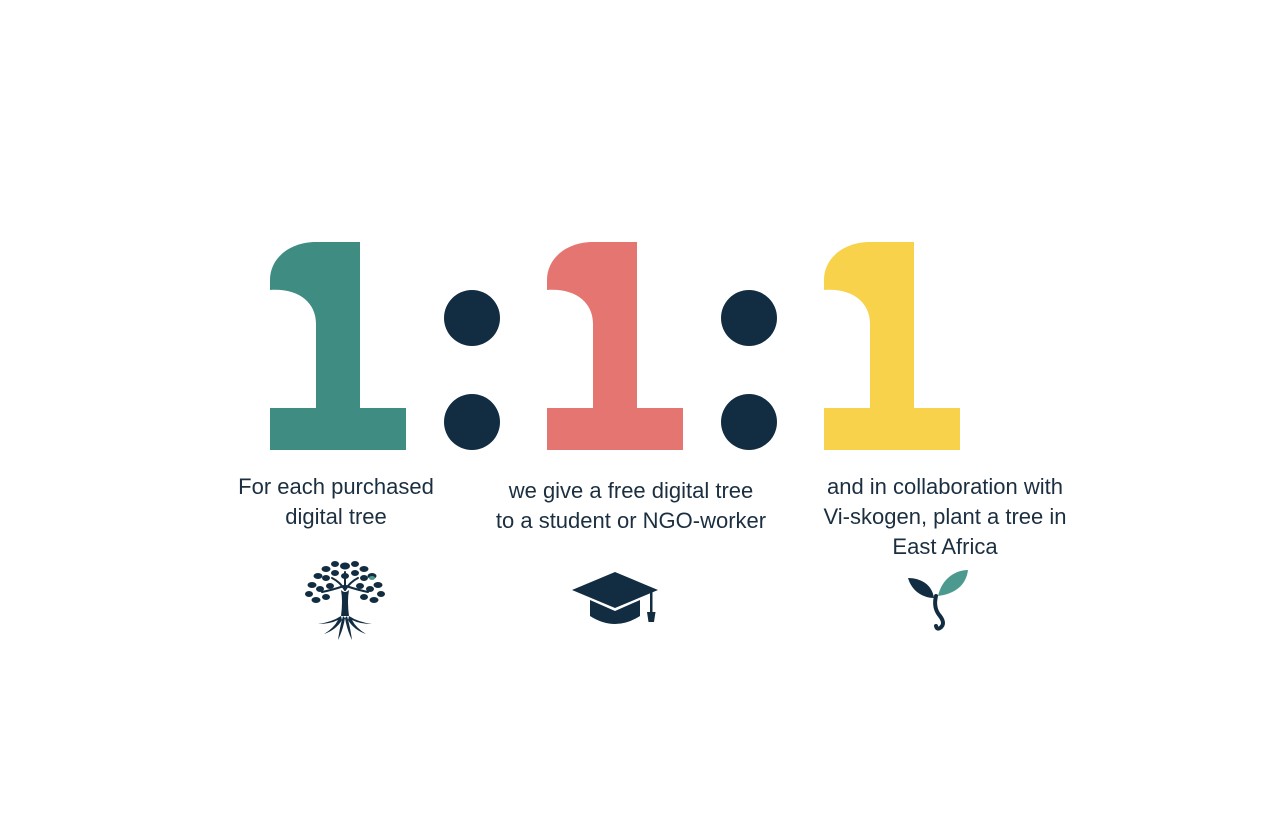 The image size is (1280, 826). I want to click on graduation-cap-icon, so click(615, 598).